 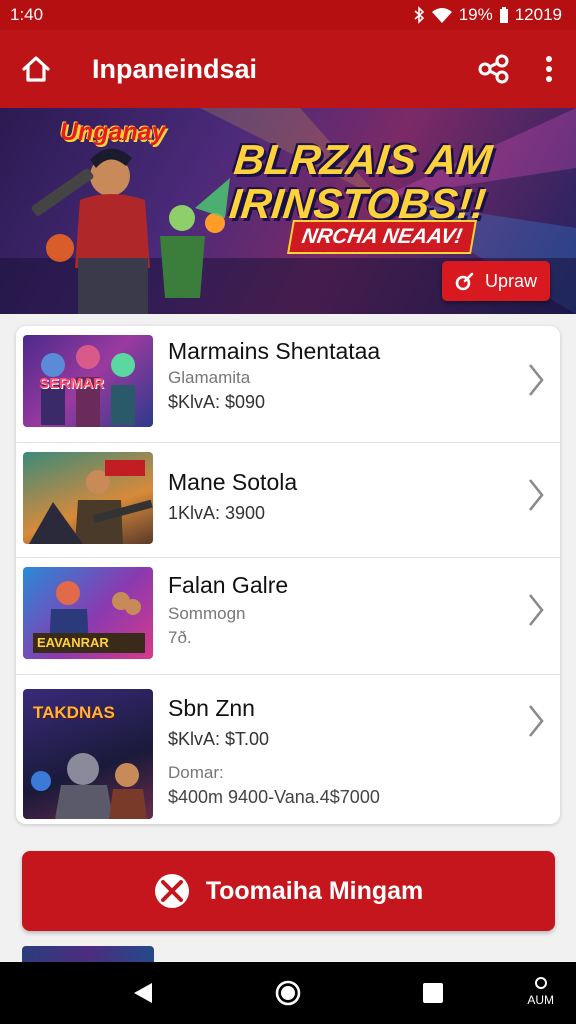 I want to click on game-detail-label: Domar:, so click(x=196, y=772).